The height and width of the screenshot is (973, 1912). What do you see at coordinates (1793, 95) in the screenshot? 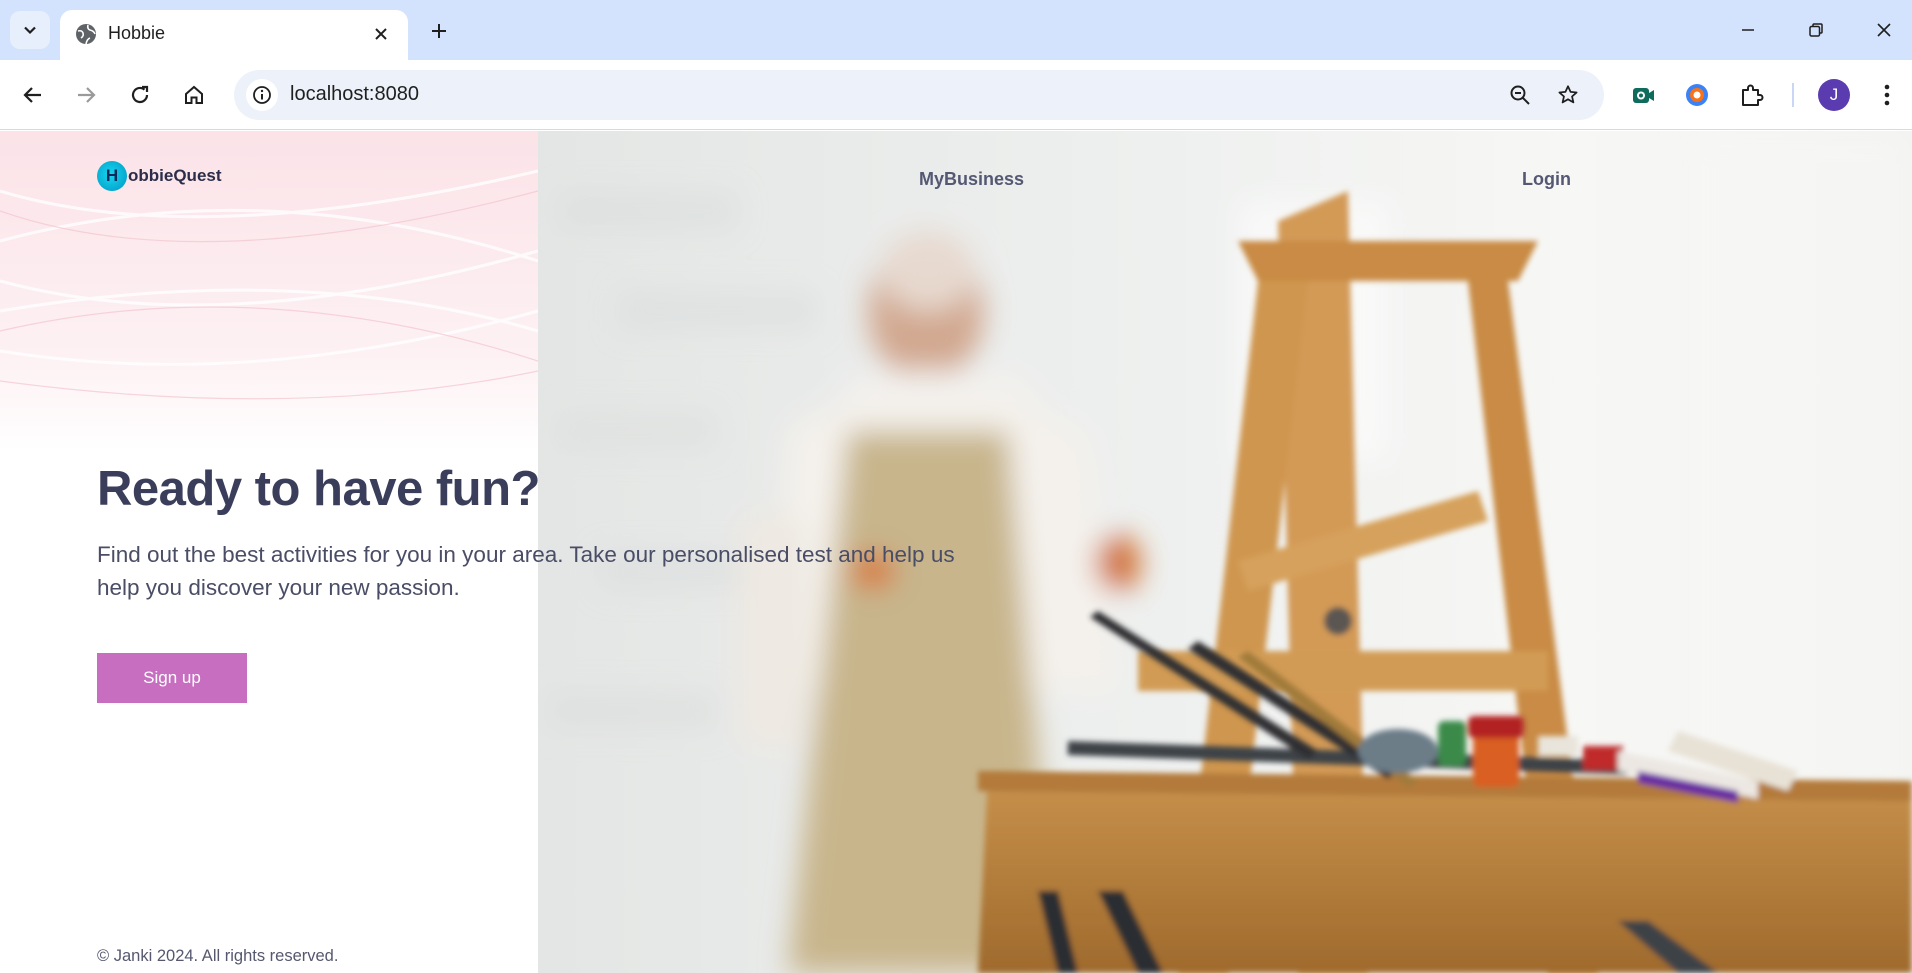
I see `toolbar-separator` at bounding box center [1793, 95].